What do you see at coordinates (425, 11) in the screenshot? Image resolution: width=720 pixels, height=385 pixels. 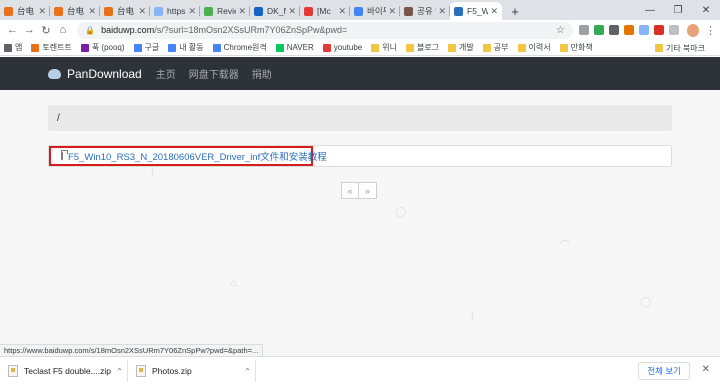 I see `browser-tab: 공유 및✕` at bounding box center [425, 11].